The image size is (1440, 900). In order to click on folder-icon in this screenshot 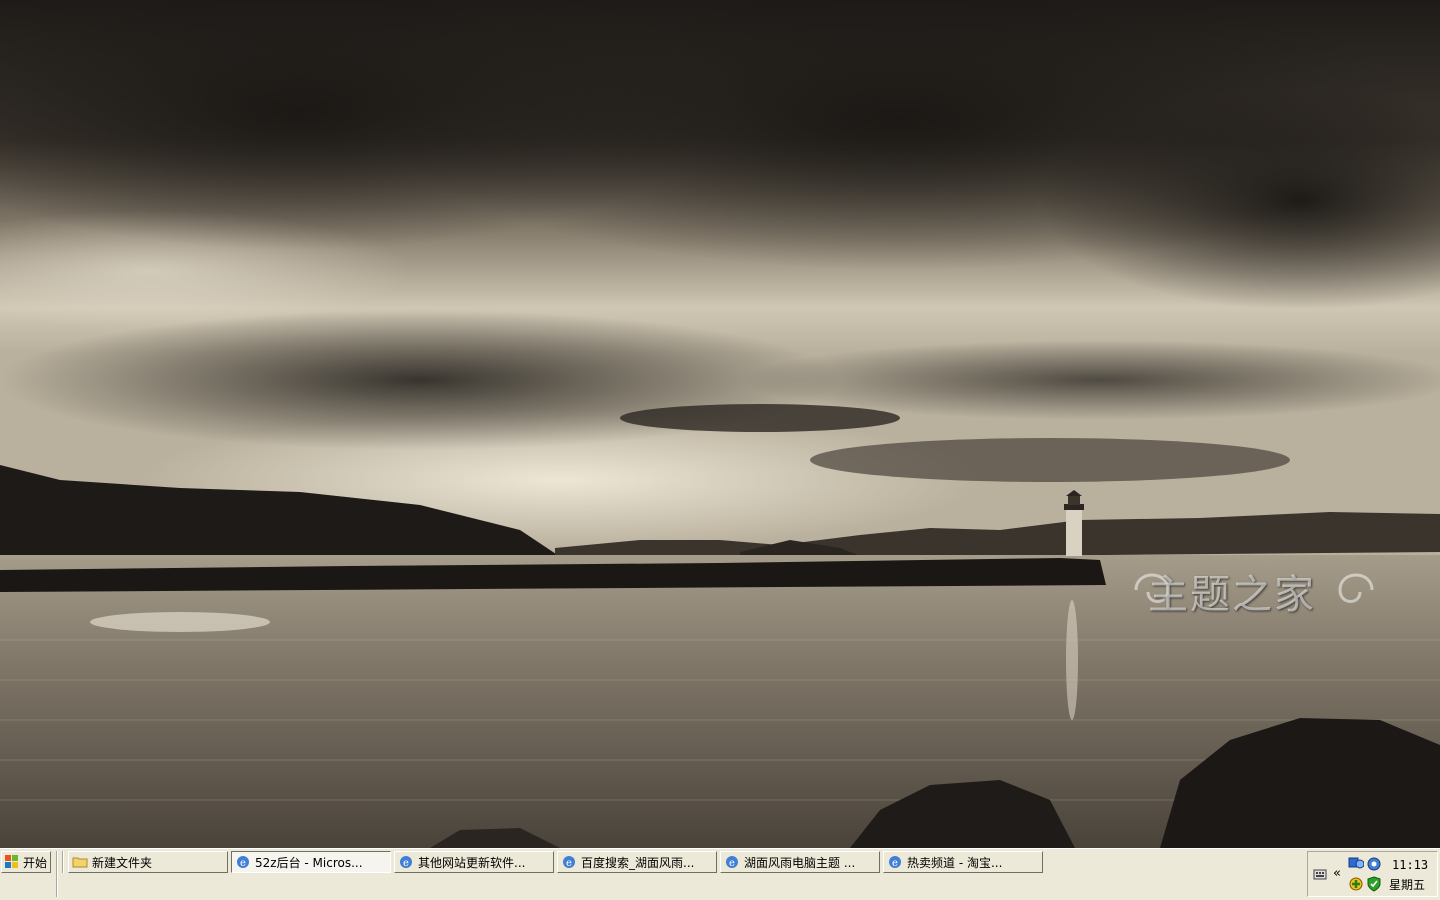, I will do `click(80, 862)`.